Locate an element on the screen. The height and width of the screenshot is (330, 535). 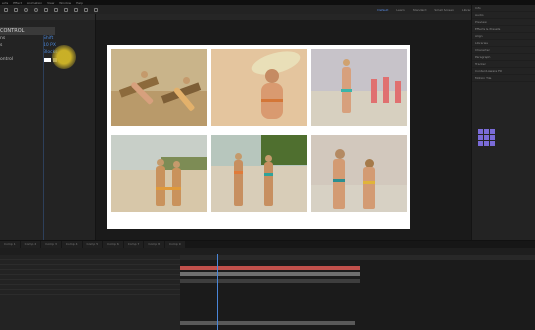
timeline-tab: Comp 8 is located at coordinates (154, 244).